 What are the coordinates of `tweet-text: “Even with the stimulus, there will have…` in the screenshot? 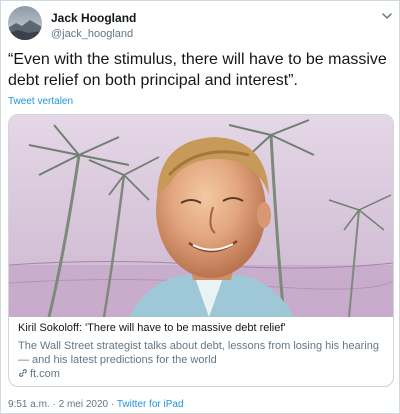 It's located at (197, 70).